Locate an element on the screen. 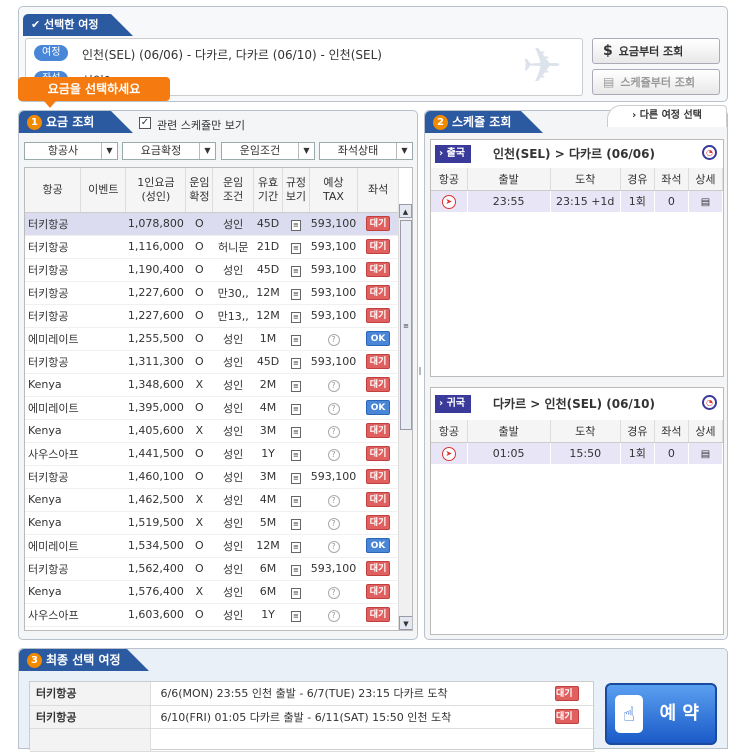  fare-cell: ? is located at coordinates (333, 592).